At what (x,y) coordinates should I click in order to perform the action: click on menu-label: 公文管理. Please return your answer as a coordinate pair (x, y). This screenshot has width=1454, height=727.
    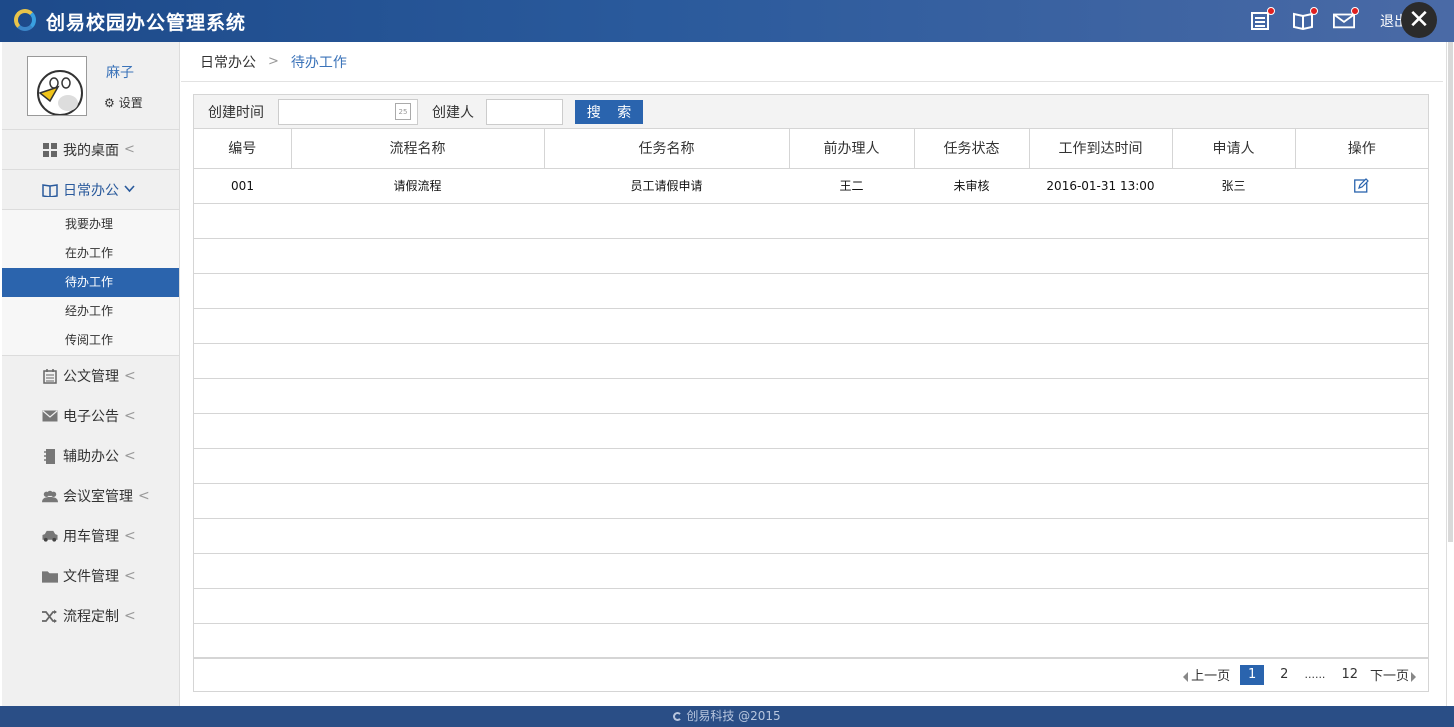
    Looking at the image, I should click on (91, 377).